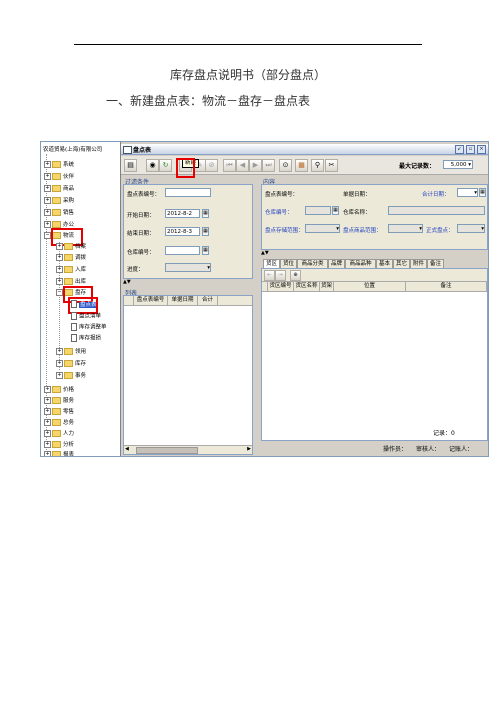 This screenshot has height=702, width=496. Describe the element at coordinates (295, 275) in the screenshot. I see `import-icon: ⊕` at that location.